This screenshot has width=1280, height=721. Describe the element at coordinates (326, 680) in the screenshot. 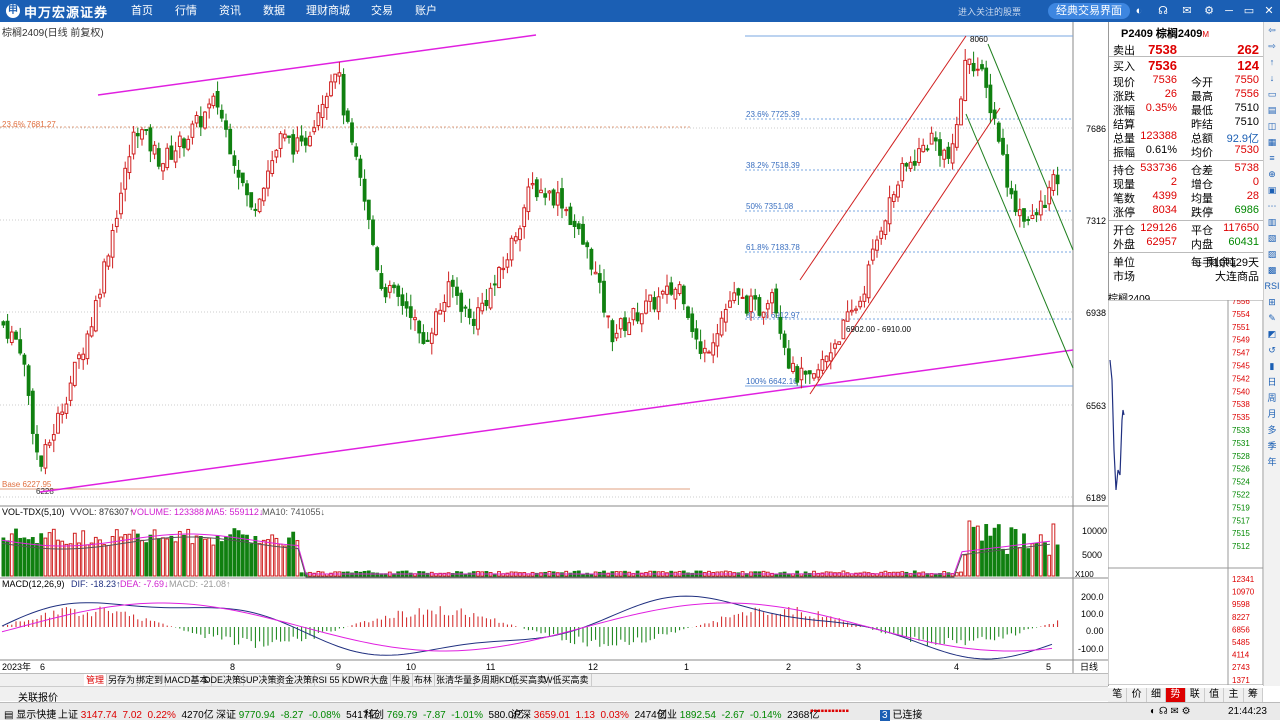

I see `indicator-tab: RSI 55` at that location.